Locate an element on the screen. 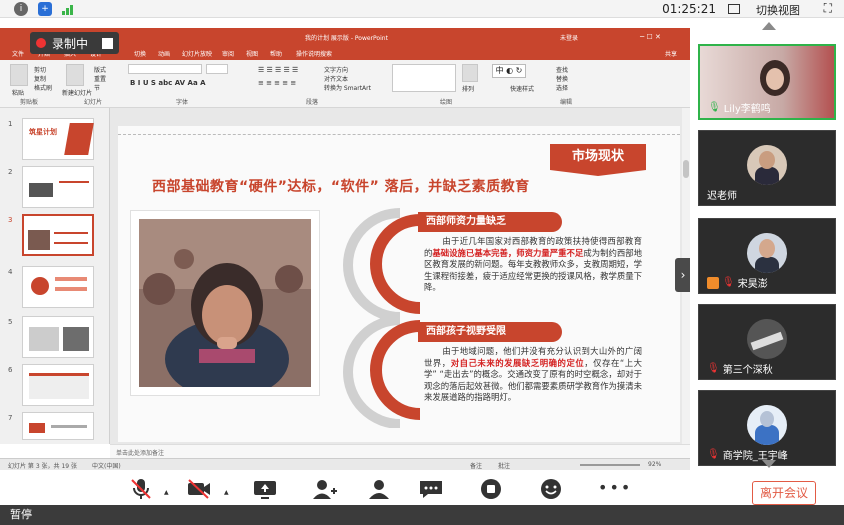  scroll-up-icon is located at coordinates (769, 26).